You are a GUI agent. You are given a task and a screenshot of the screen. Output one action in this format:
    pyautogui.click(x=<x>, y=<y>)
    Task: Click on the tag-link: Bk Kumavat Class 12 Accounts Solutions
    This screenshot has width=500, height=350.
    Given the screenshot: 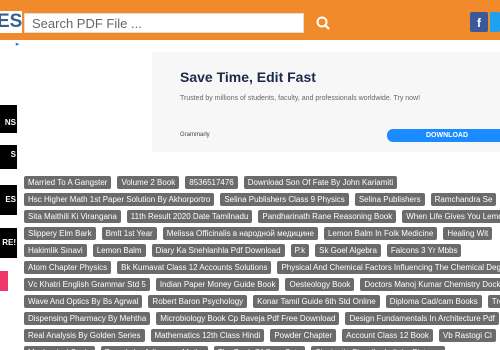 What is the action you would take?
    pyautogui.click(x=194, y=267)
    